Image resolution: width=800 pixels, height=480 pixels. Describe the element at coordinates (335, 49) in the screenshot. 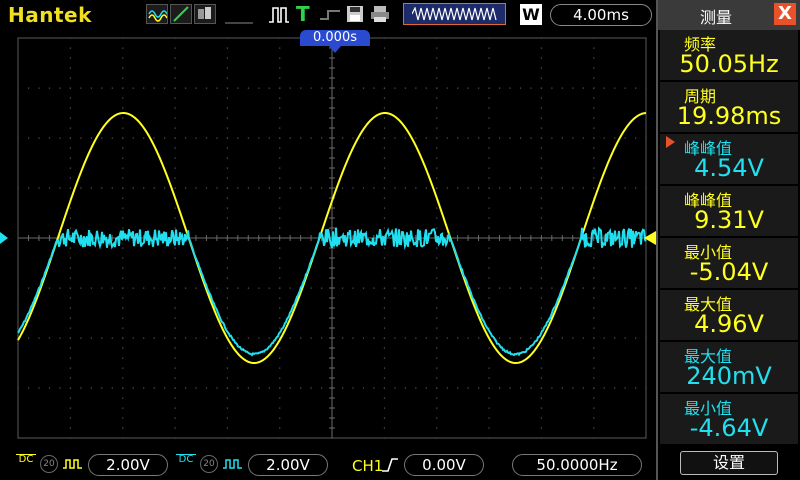

I see `trigger-position-marker` at that location.